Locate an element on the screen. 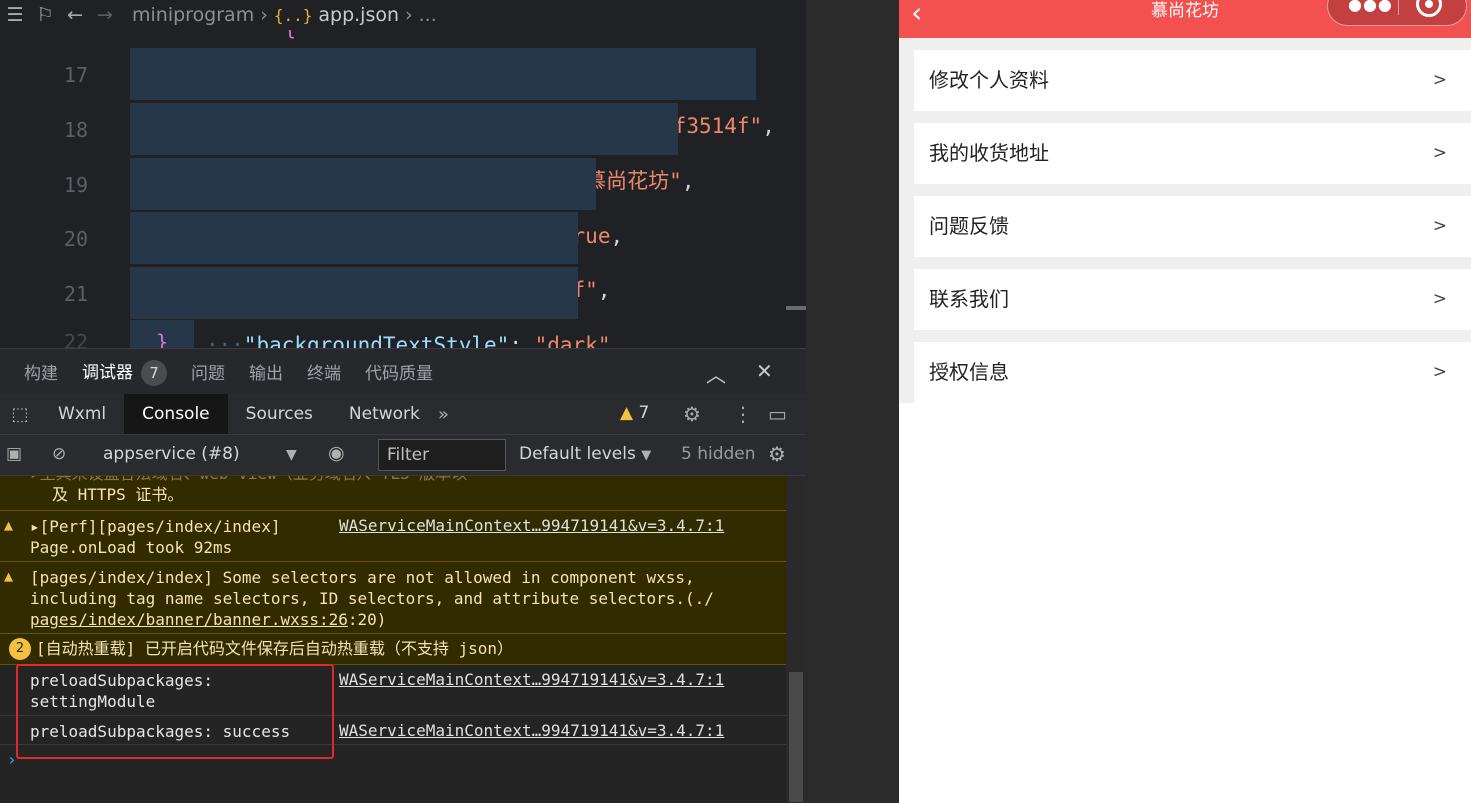 The image size is (1471, 803). repeat-count-badge: 2 is located at coordinates (20, 649).